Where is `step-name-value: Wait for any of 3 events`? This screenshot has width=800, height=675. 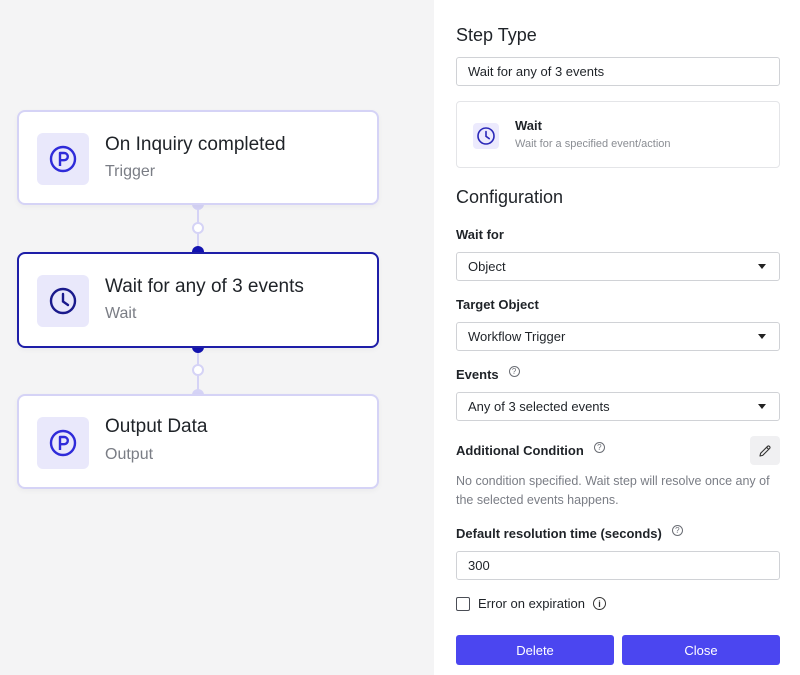 step-name-value: Wait for any of 3 events is located at coordinates (536, 71).